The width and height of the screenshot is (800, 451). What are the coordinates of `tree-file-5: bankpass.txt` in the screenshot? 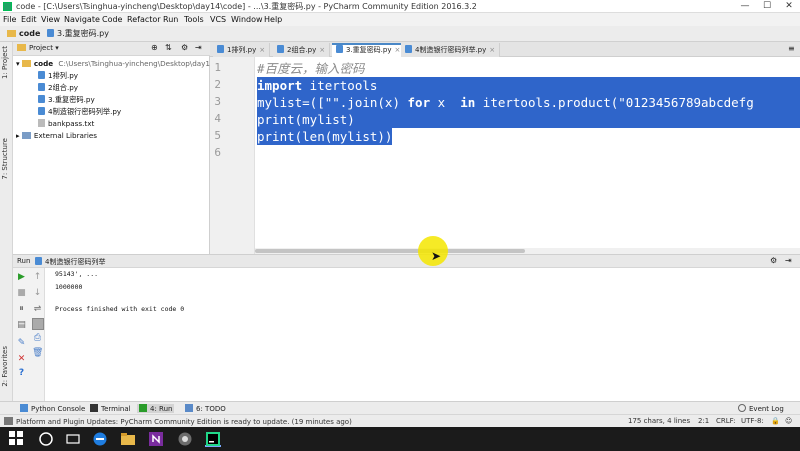 It's located at (66, 124).